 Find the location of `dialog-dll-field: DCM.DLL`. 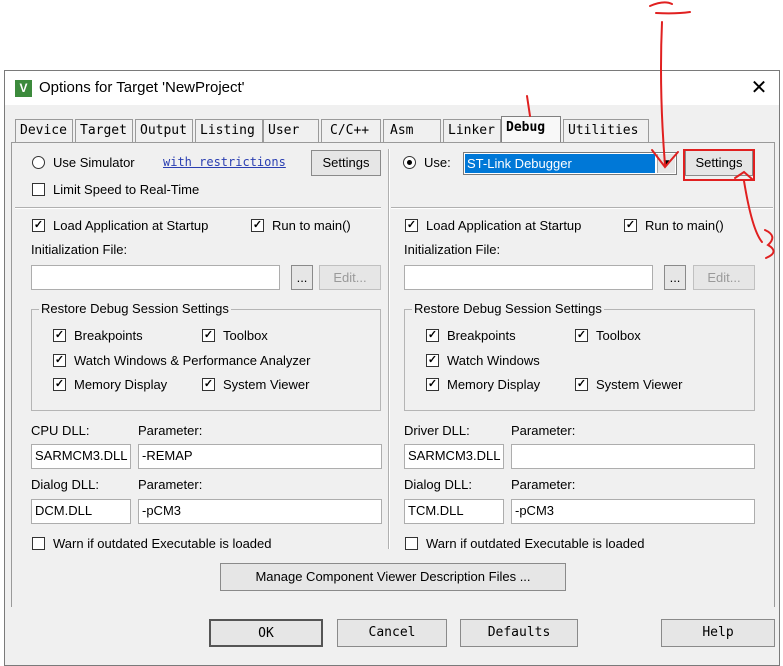

dialog-dll-field: DCM.DLL is located at coordinates (81, 511).